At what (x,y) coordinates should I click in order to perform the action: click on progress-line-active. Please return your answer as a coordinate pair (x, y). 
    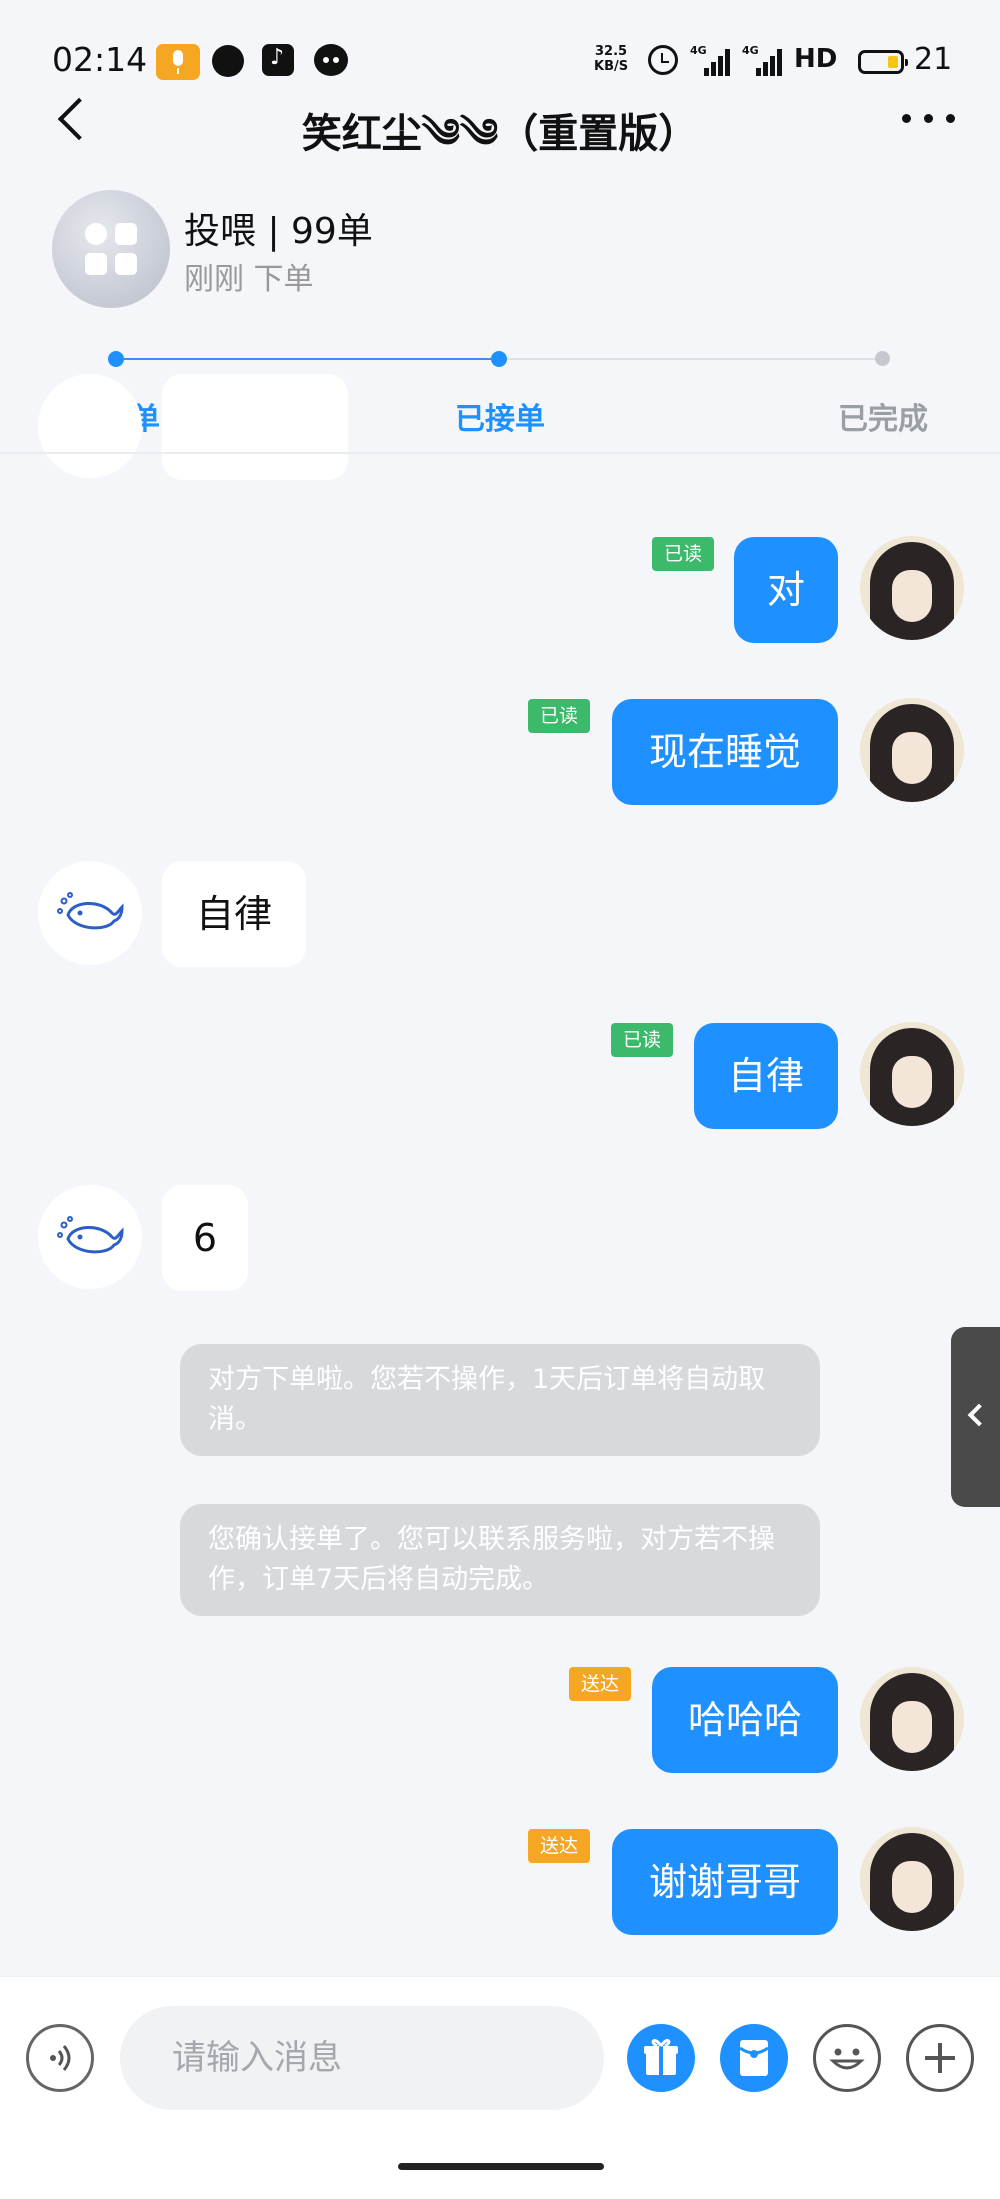
    Looking at the image, I should click on (307, 359).